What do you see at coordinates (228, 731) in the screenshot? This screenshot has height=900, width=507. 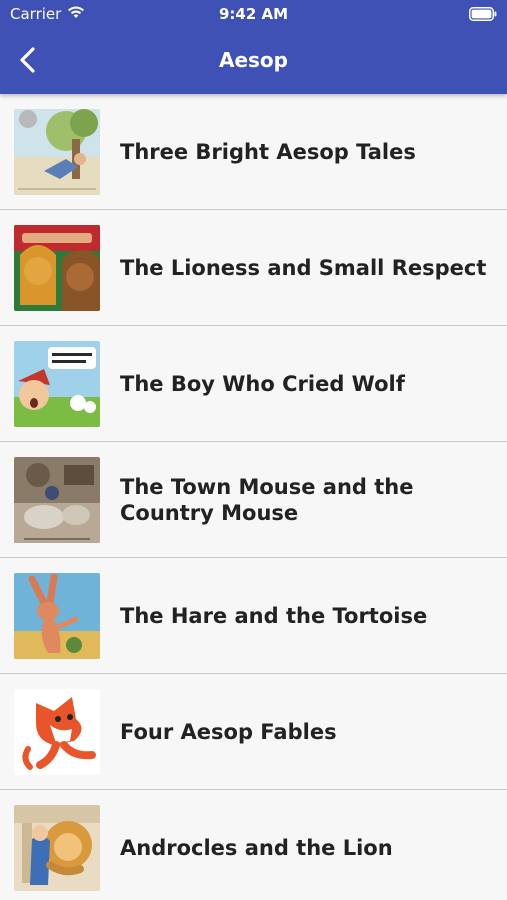 I see `story-title: Four Aesop Fables` at bounding box center [228, 731].